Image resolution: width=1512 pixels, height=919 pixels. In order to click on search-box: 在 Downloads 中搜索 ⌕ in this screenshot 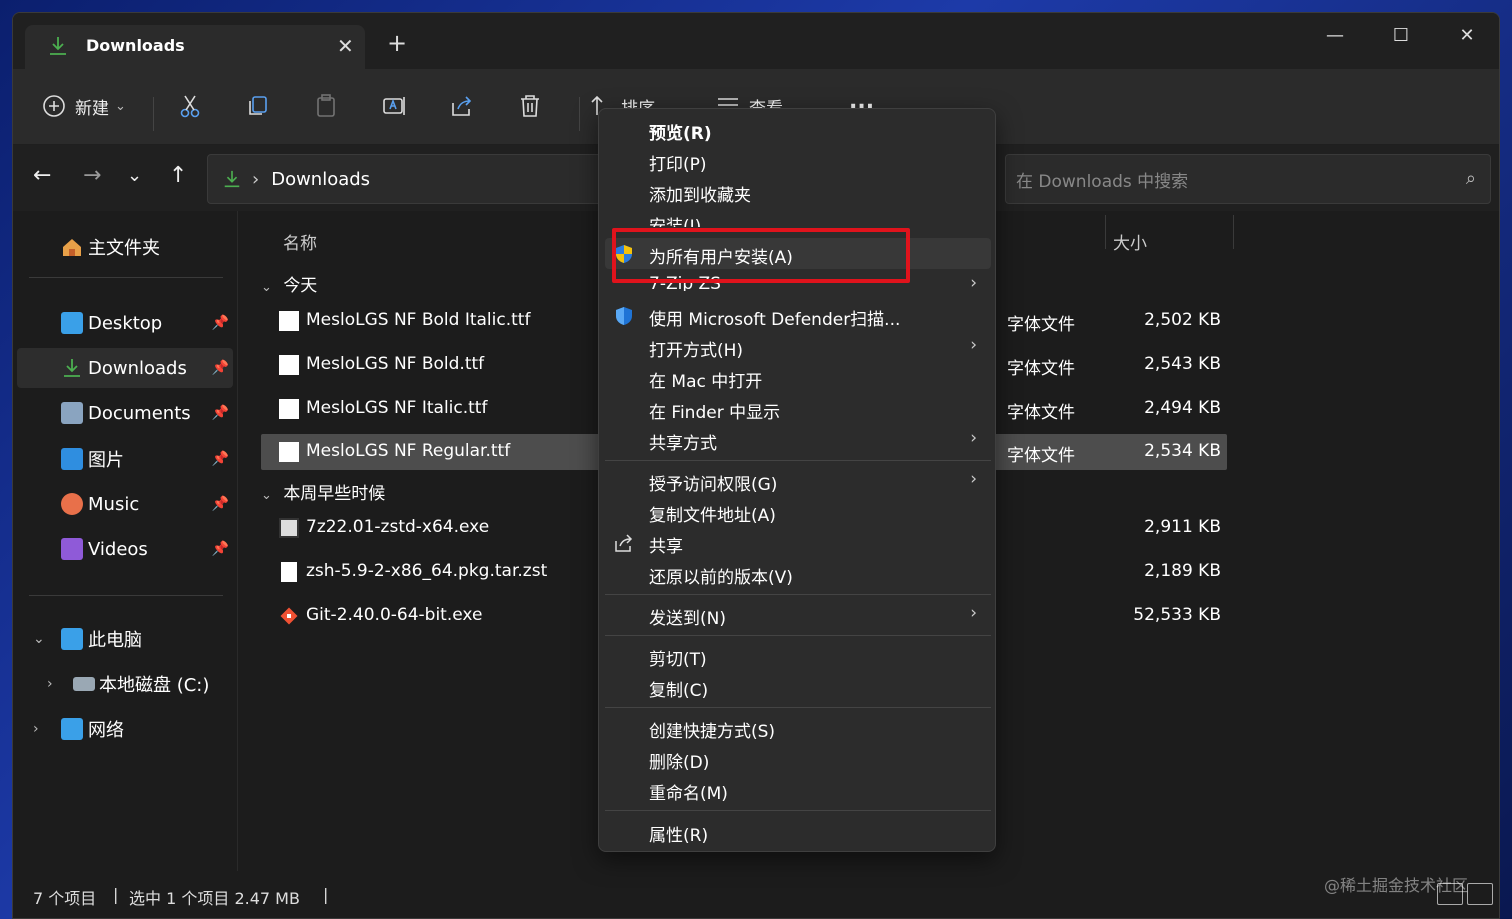, I will do `click(1248, 179)`.